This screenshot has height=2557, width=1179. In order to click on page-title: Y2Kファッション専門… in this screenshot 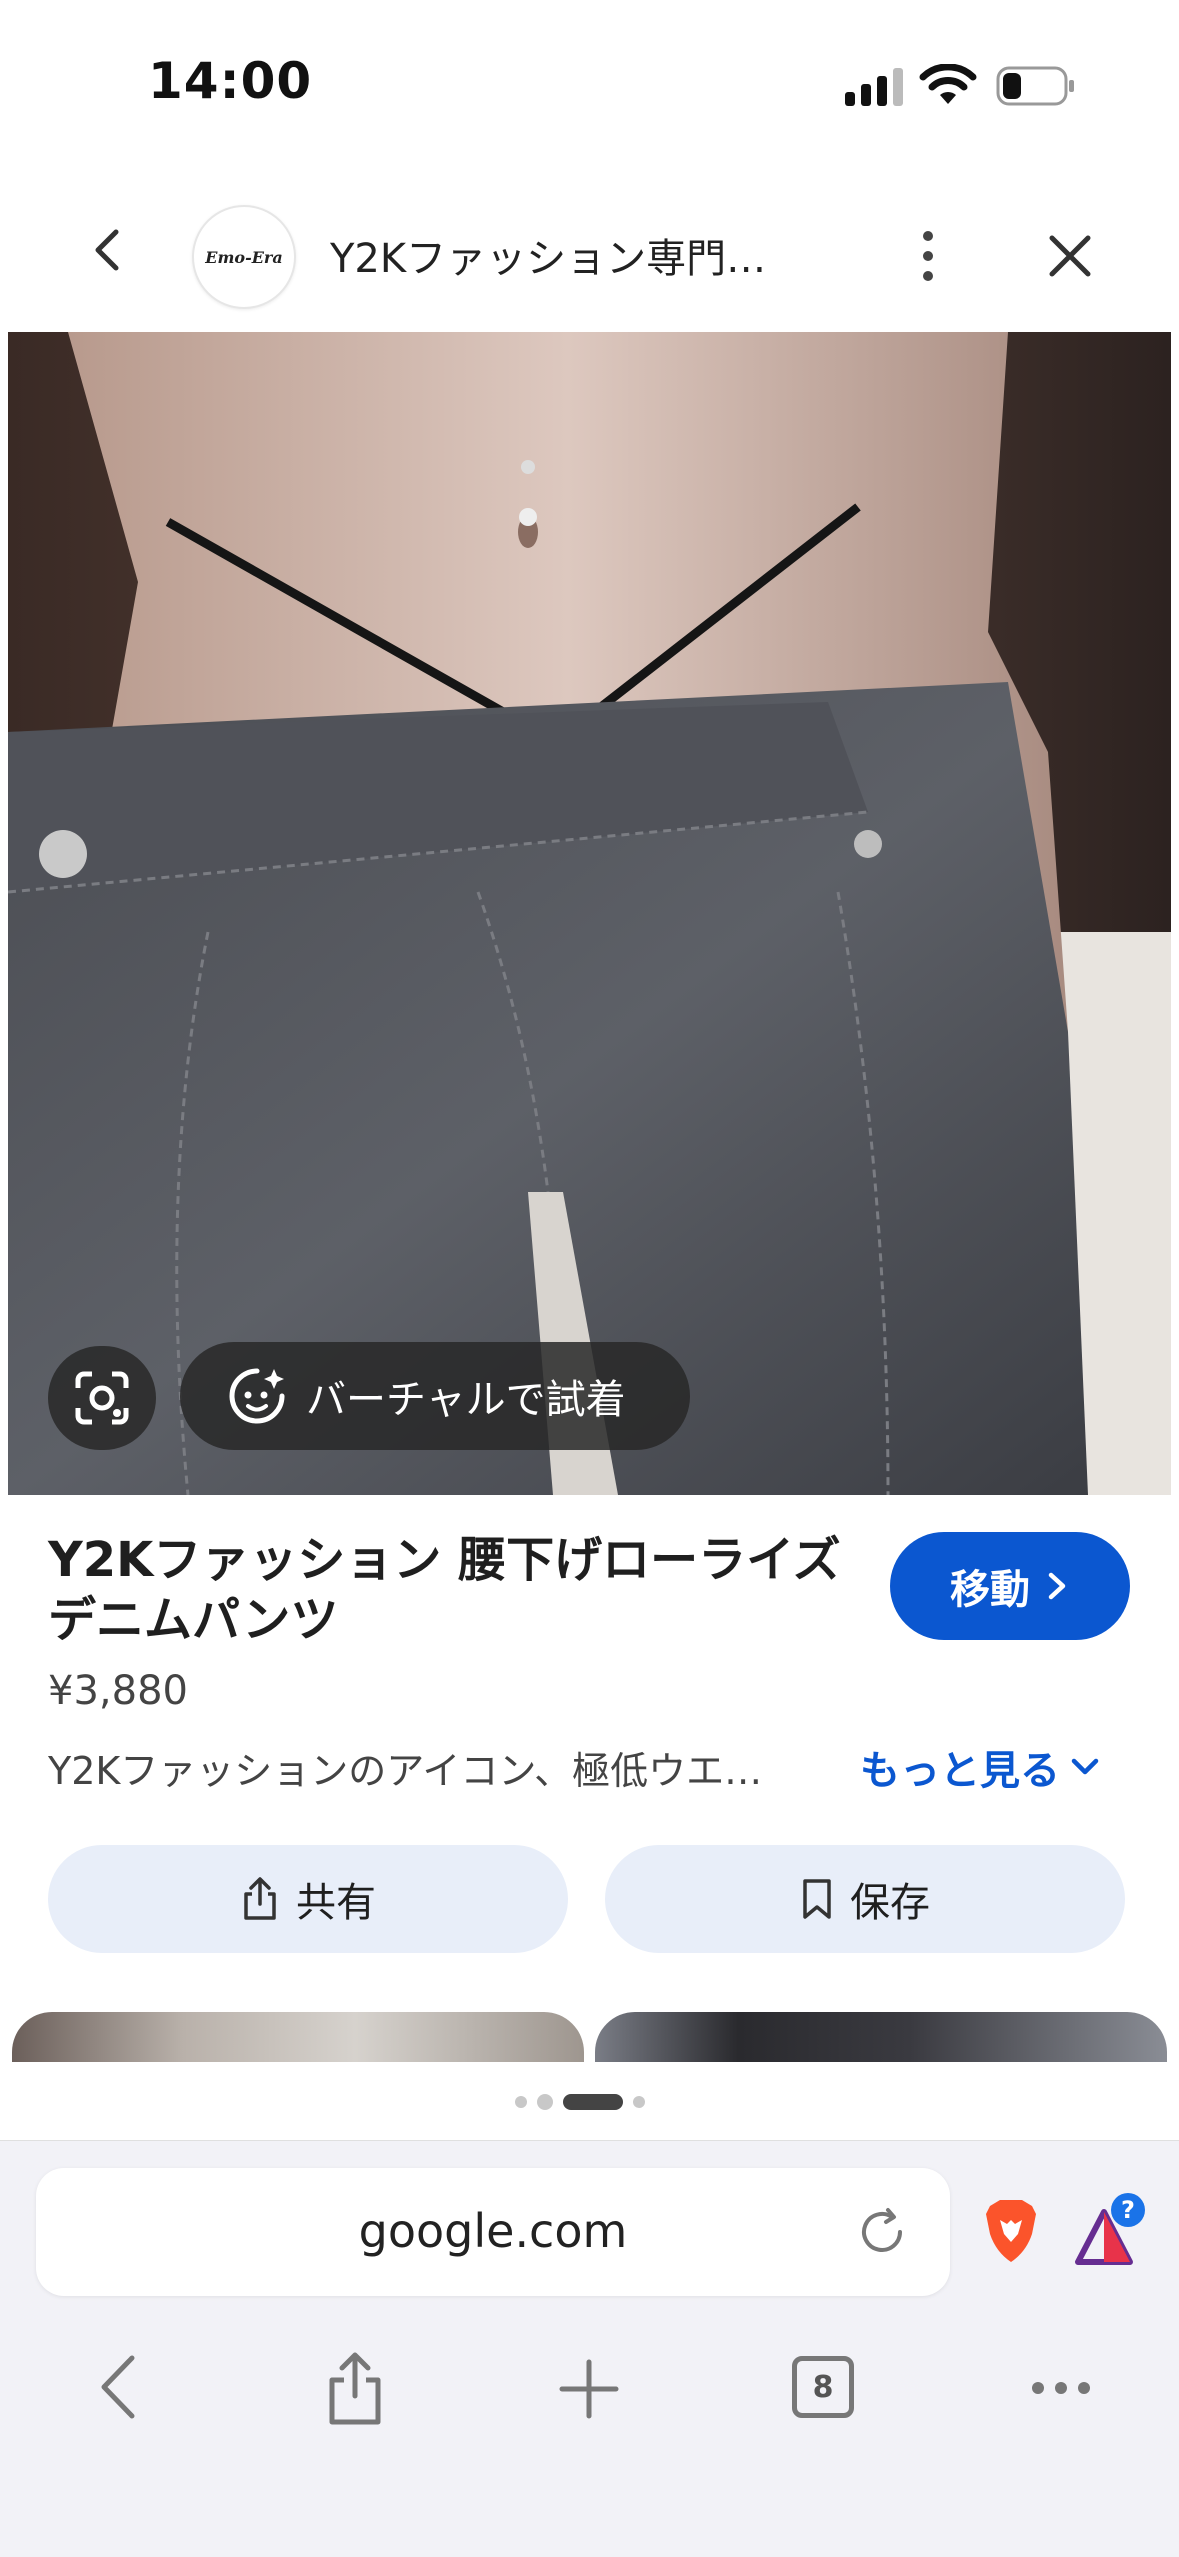, I will do `click(548, 255)`.